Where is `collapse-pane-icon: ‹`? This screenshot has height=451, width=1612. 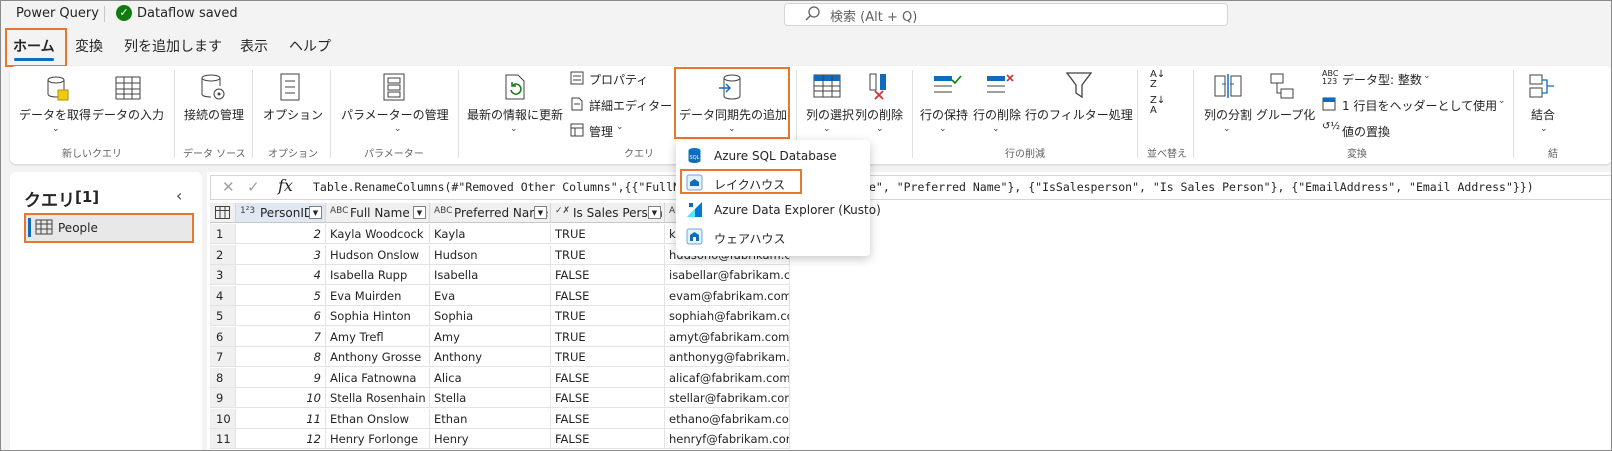
collapse-pane-icon: ‹ is located at coordinates (179, 195).